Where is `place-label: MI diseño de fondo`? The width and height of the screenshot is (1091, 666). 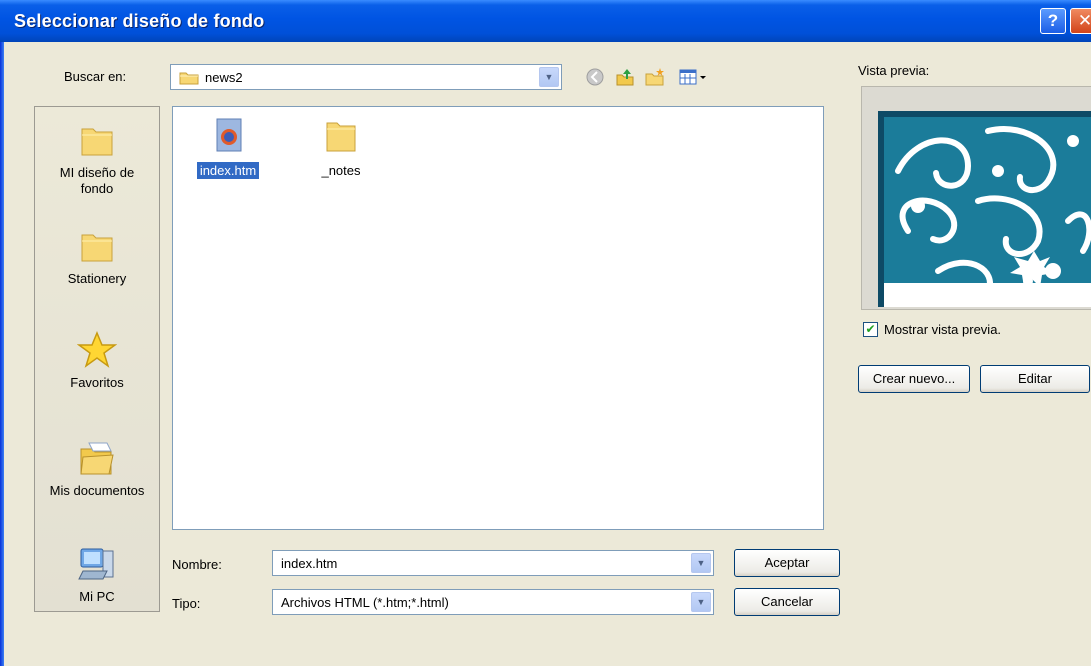 place-label: MI diseño de fondo is located at coordinates (97, 180).